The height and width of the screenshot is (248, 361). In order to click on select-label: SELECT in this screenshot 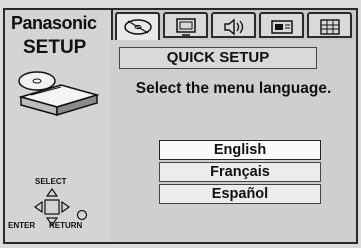, I will do `click(51, 181)`.